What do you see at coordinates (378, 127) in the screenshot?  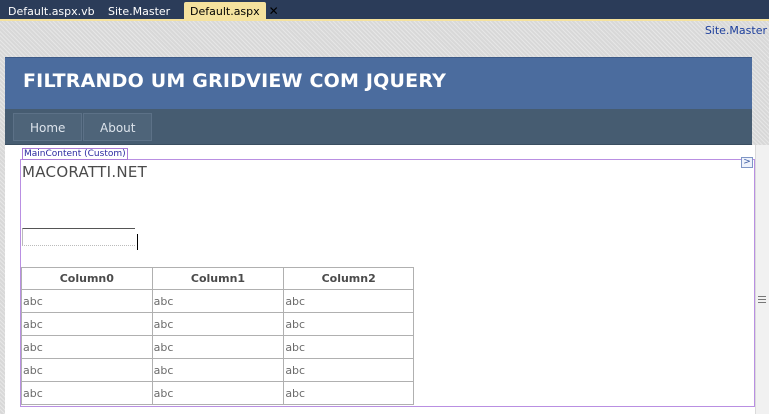 I see `nav-menu: Home About` at bounding box center [378, 127].